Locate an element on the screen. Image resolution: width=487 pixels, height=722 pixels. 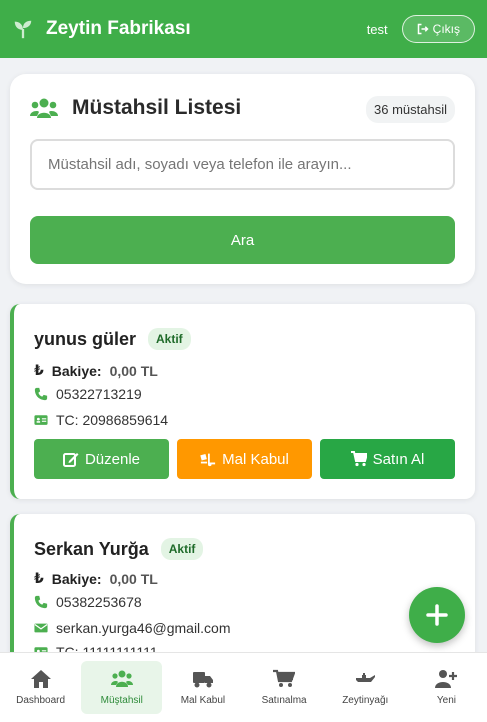
edit-button: Düzenle is located at coordinates (101, 459).